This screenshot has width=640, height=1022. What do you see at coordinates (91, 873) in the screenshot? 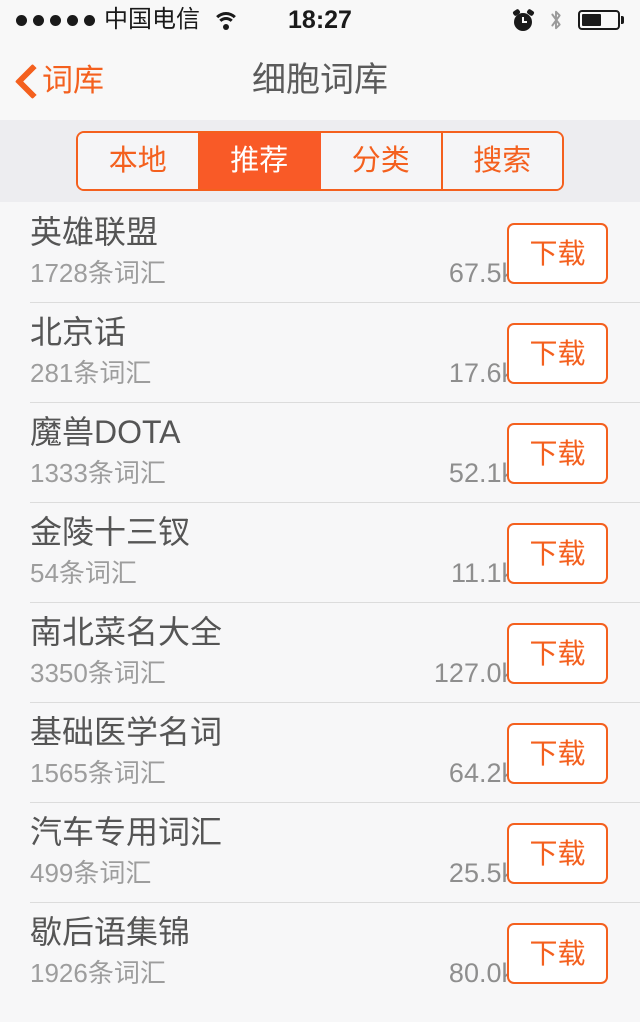
I see `item-word-count: 499条词汇` at bounding box center [91, 873].